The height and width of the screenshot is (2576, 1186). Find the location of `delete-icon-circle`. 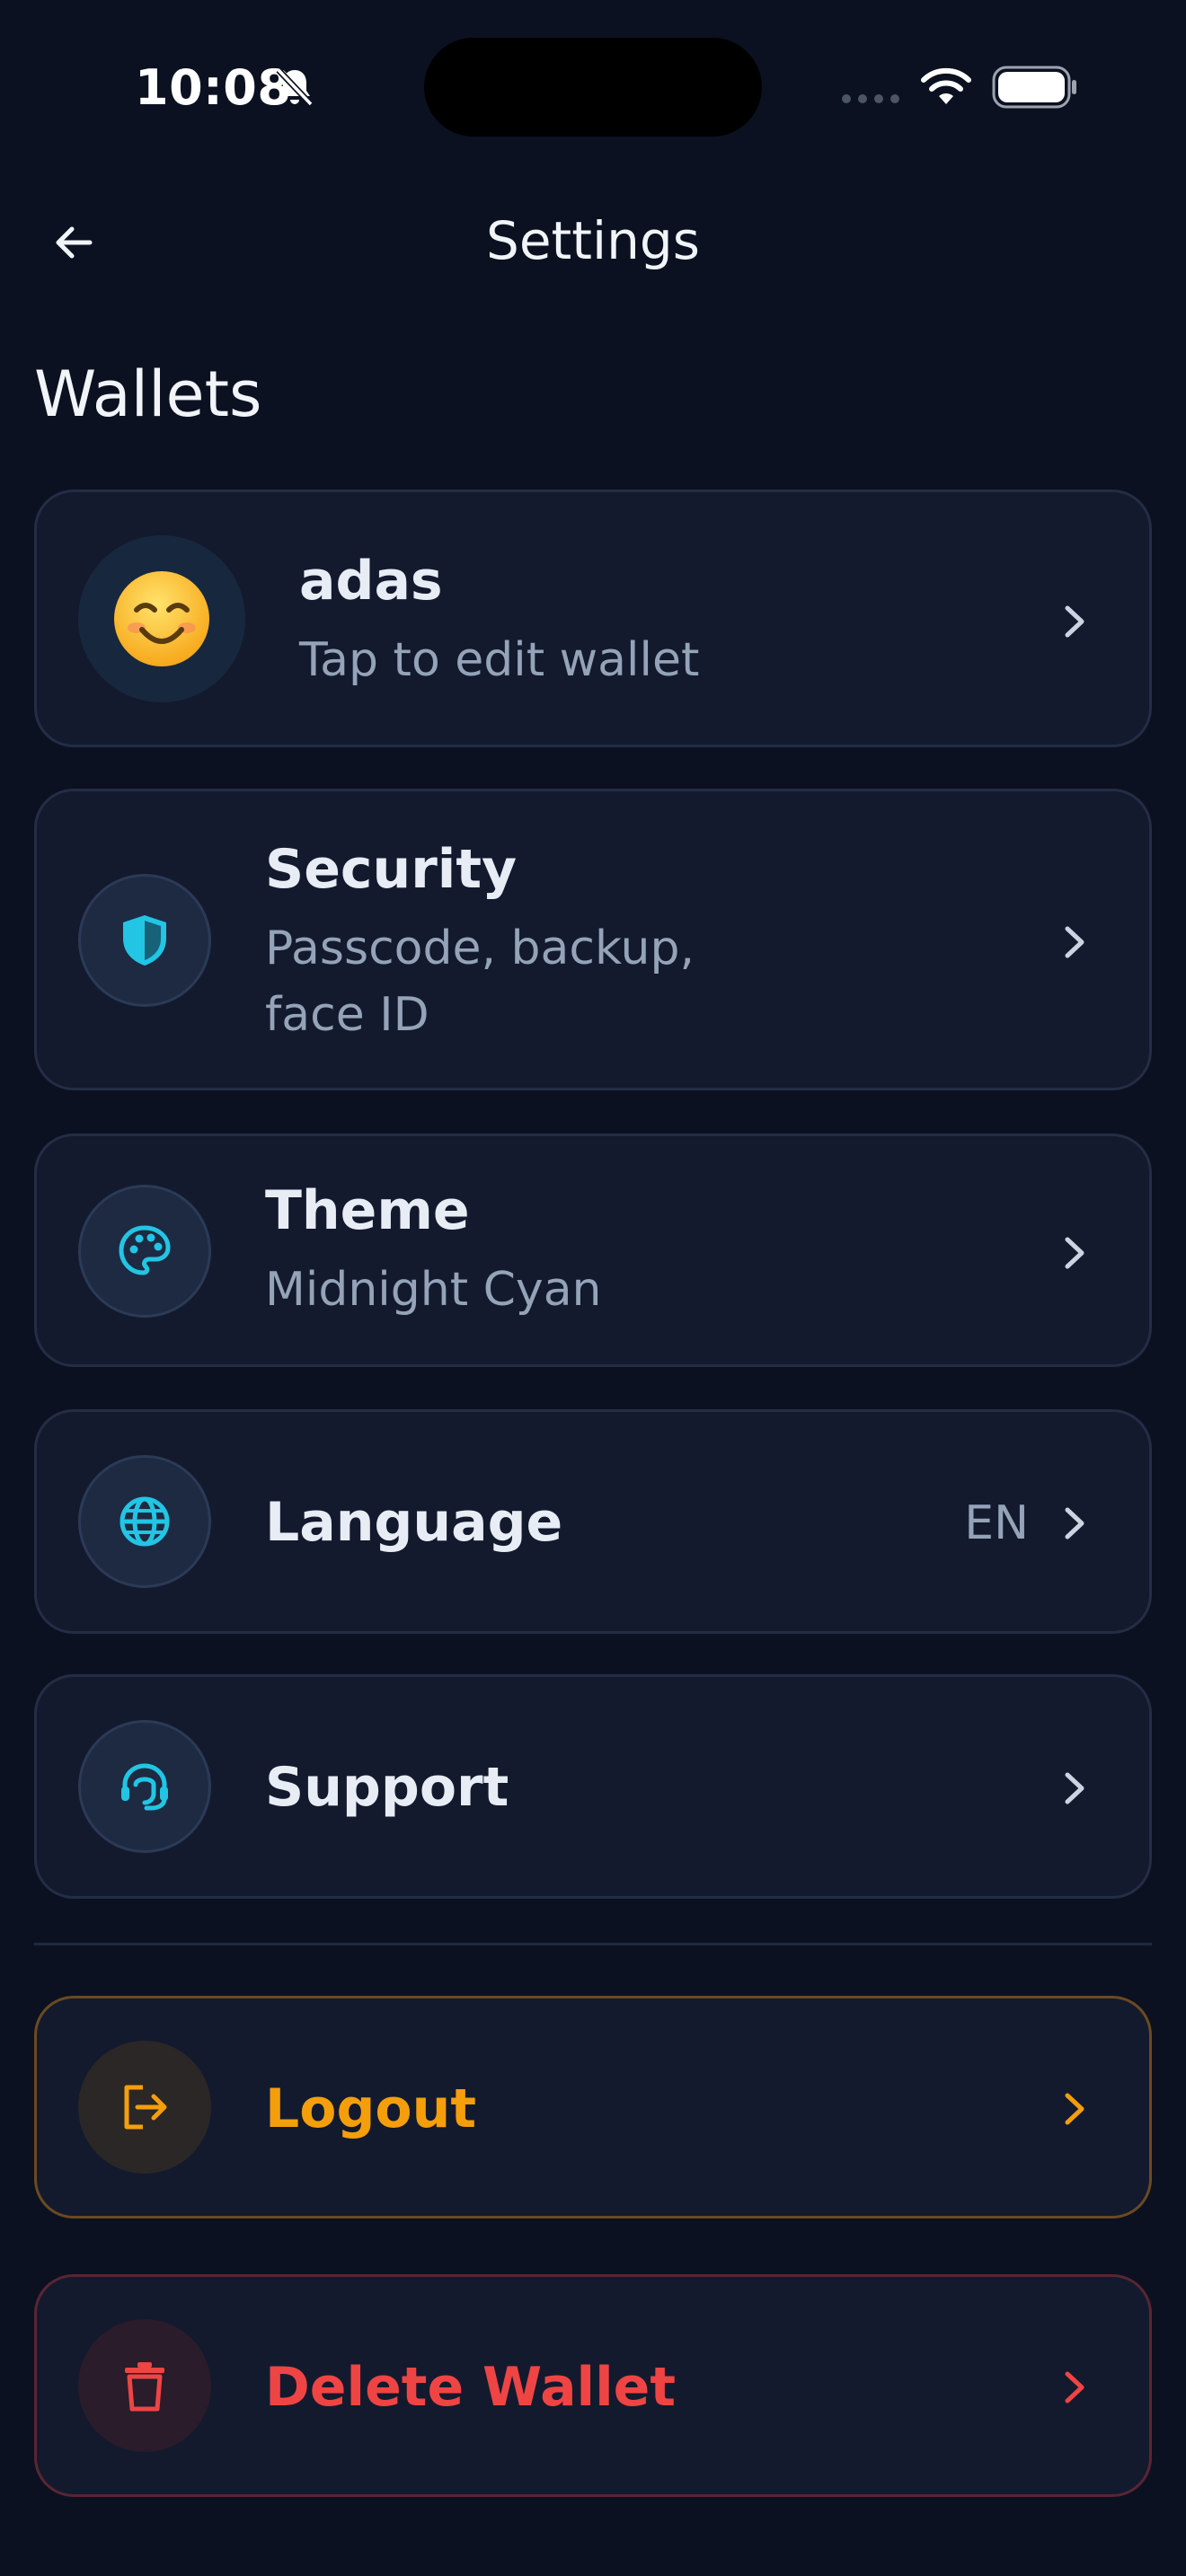

delete-icon-circle is located at coordinates (144, 2385).